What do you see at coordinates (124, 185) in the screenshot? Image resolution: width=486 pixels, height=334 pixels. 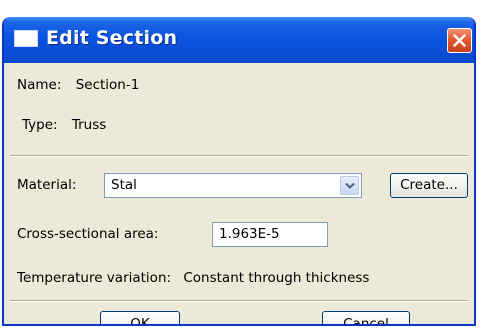 I see `material-selected-value: Stal` at bounding box center [124, 185].